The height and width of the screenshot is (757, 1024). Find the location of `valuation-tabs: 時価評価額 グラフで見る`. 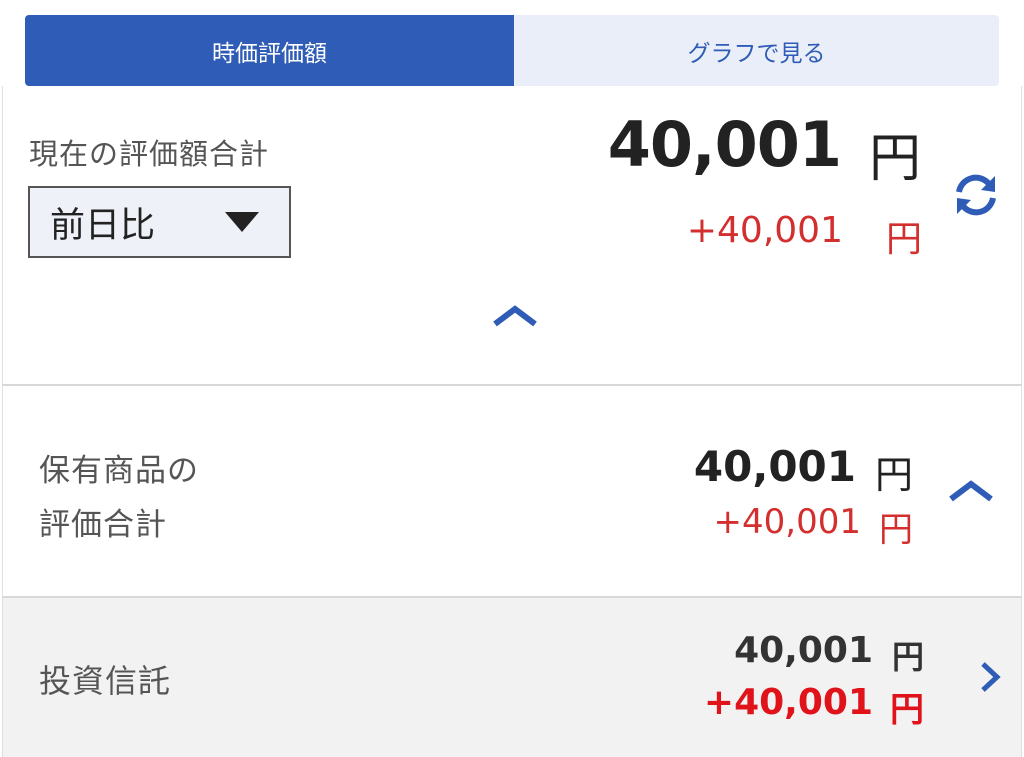

valuation-tabs: 時価評価額 グラフで見る is located at coordinates (512, 50).